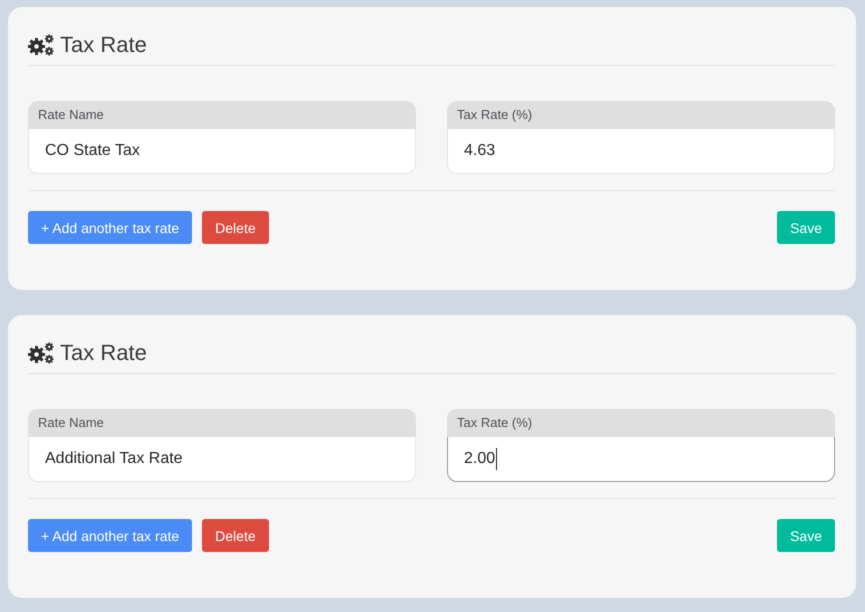 The height and width of the screenshot is (612, 865). Describe the element at coordinates (222, 459) in the screenshot. I see `input-field: Additional Tax Rate` at that location.